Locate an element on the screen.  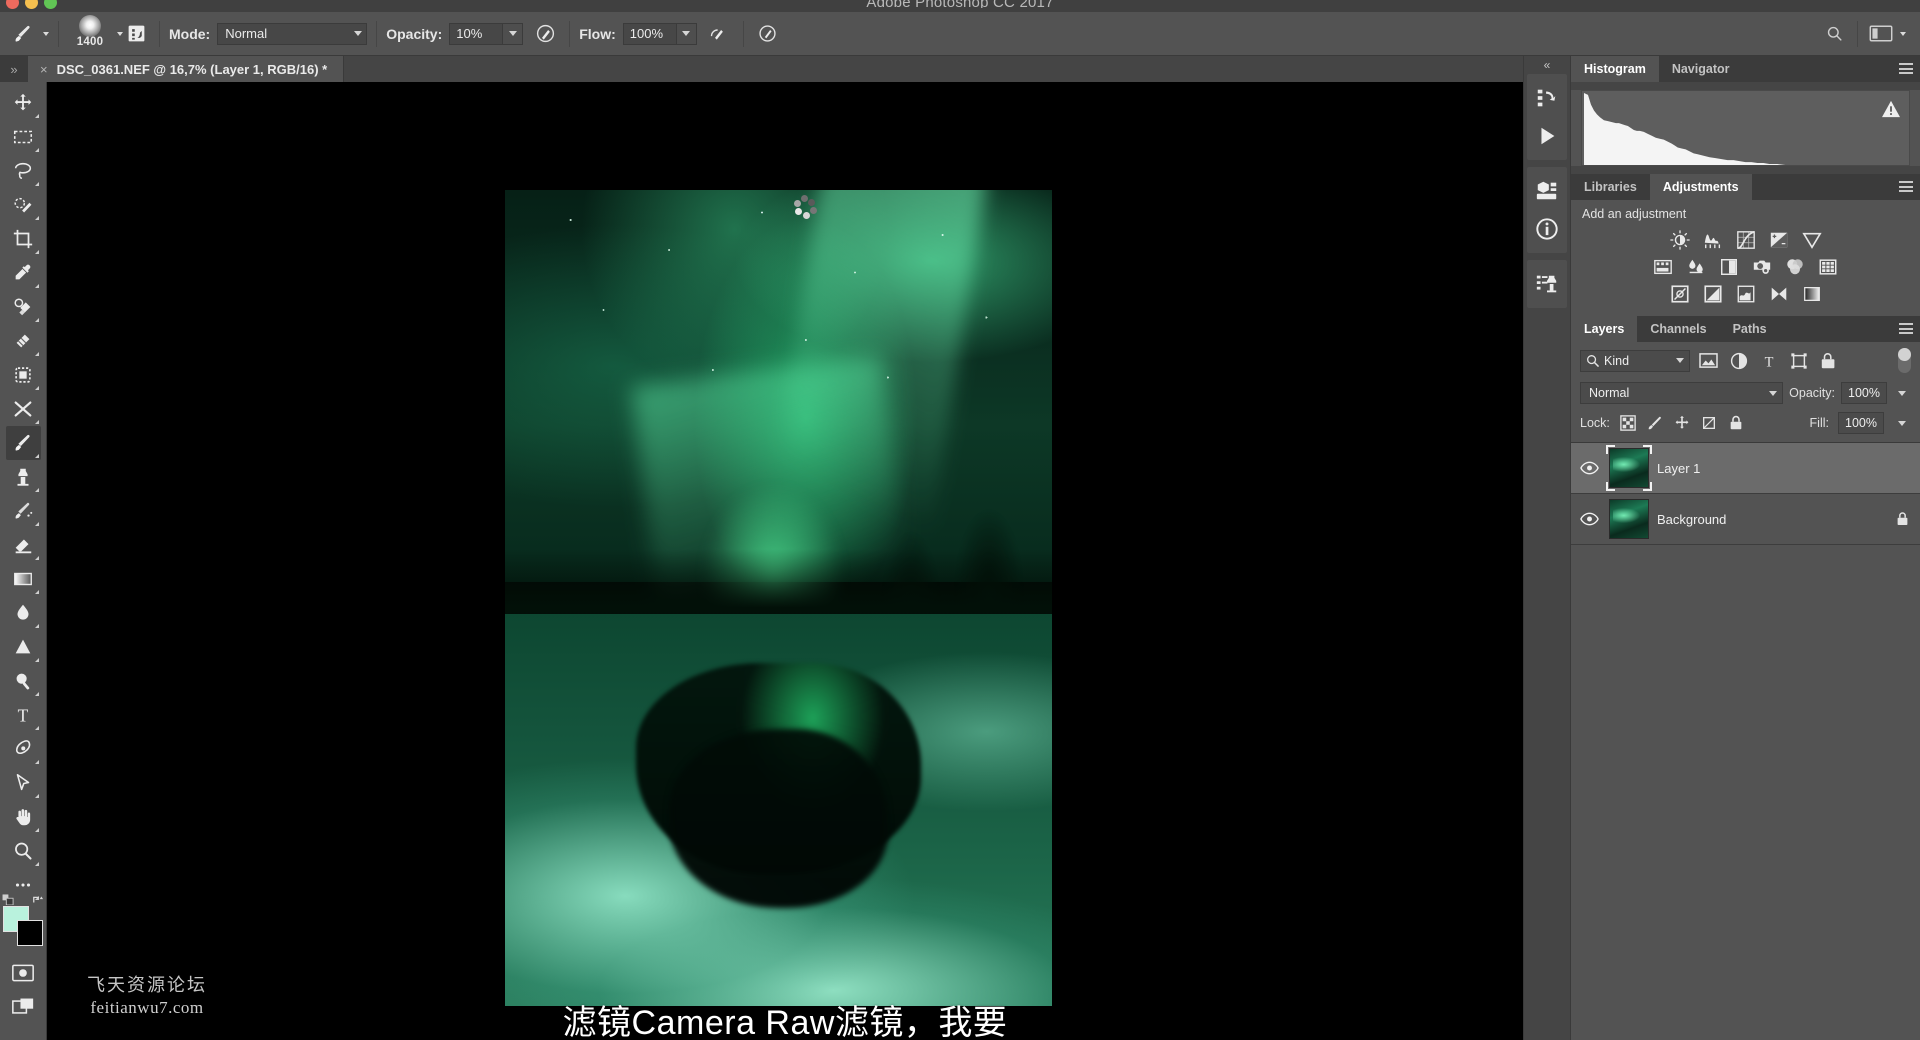
tool-zoom is located at coordinates (23, 851).